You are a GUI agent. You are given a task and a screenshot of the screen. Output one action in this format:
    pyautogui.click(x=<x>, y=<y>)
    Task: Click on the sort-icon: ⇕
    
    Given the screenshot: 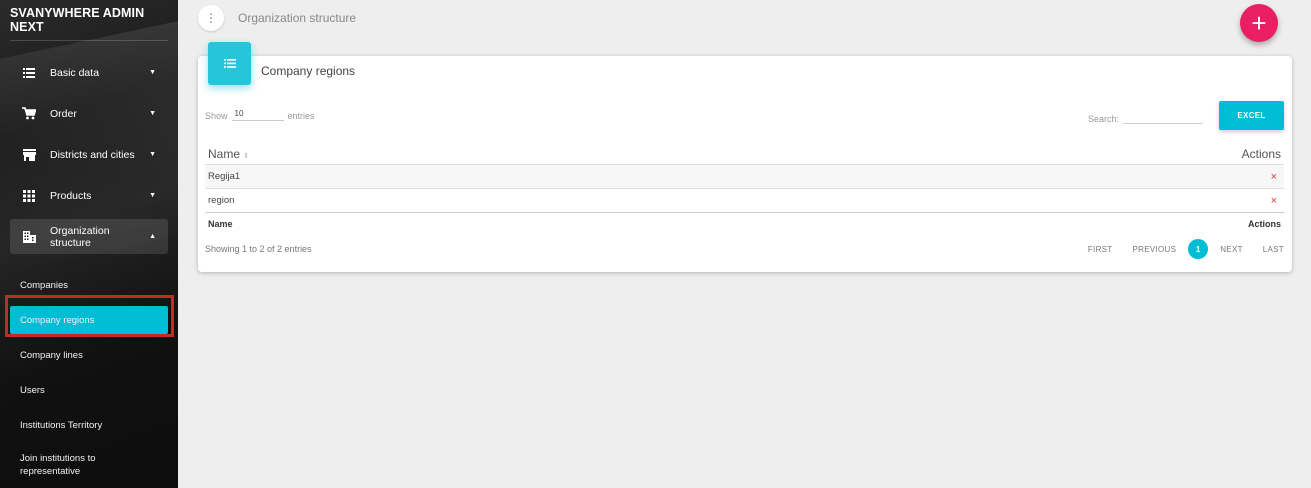 What is the action you would take?
    pyautogui.click(x=246, y=156)
    